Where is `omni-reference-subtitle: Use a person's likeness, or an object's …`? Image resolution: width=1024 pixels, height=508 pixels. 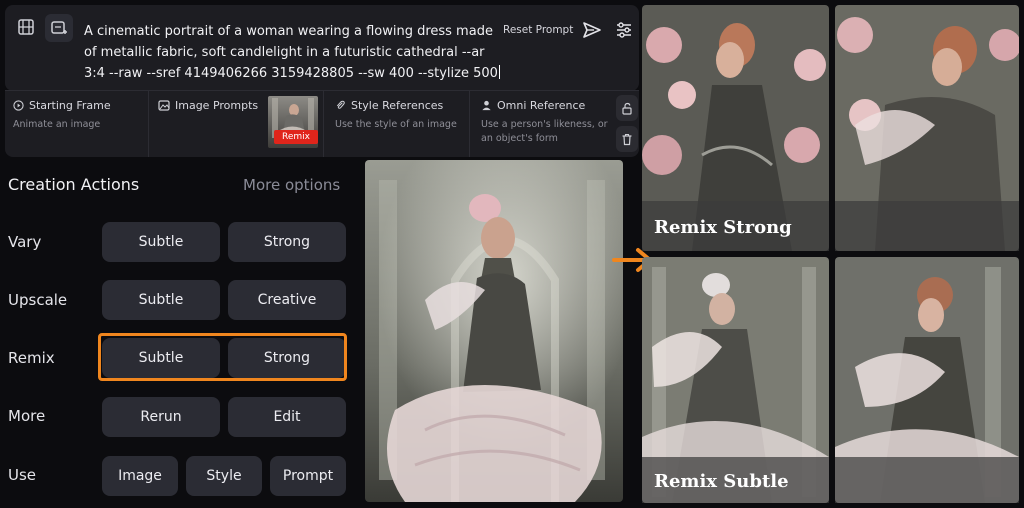
omni-reference-subtitle: Use a person's likeness, or an object's … is located at coordinates (544, 132).